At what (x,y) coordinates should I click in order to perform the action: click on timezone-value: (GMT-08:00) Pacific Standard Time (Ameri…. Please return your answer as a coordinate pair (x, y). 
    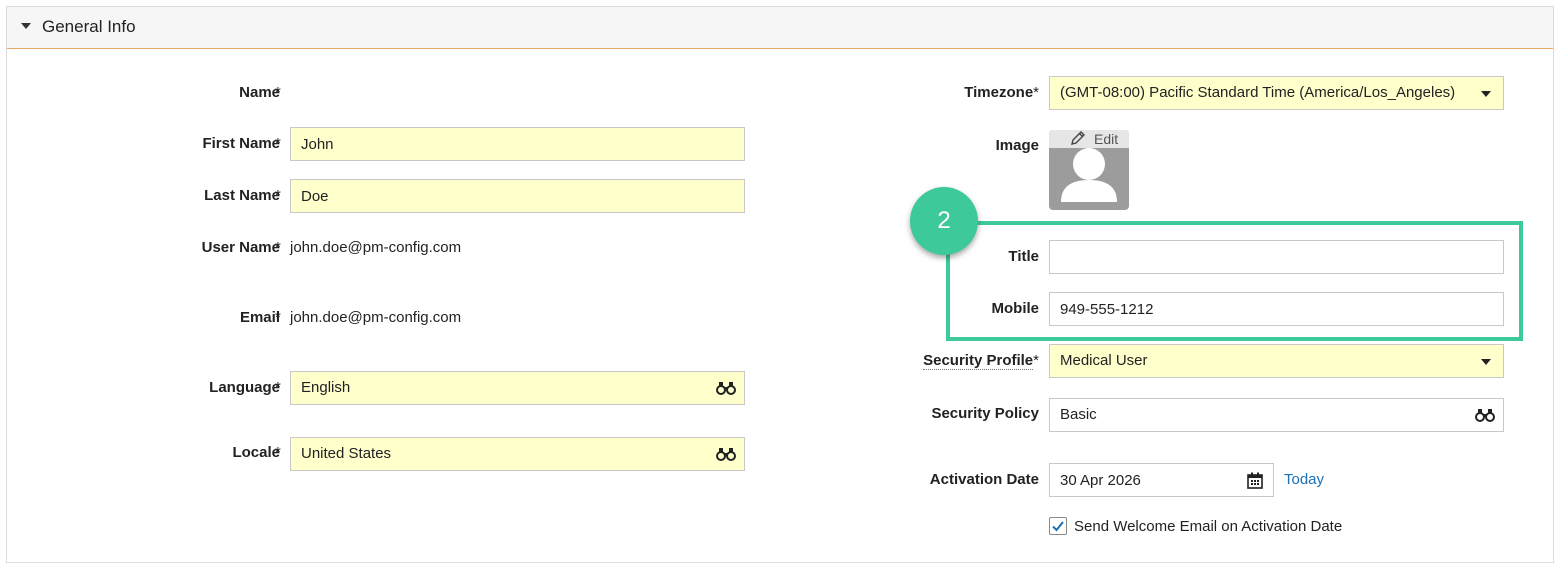
    Looking at the image, I should click on (1258, 92).